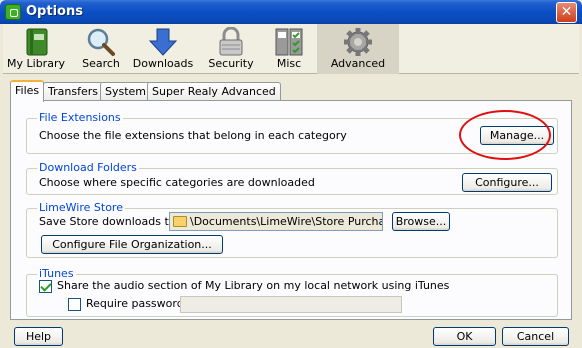 This screenshot has width=582, height=348. Describe the element at coordinates (37, 42) in the screenshot. I see `library-icon` at that location.